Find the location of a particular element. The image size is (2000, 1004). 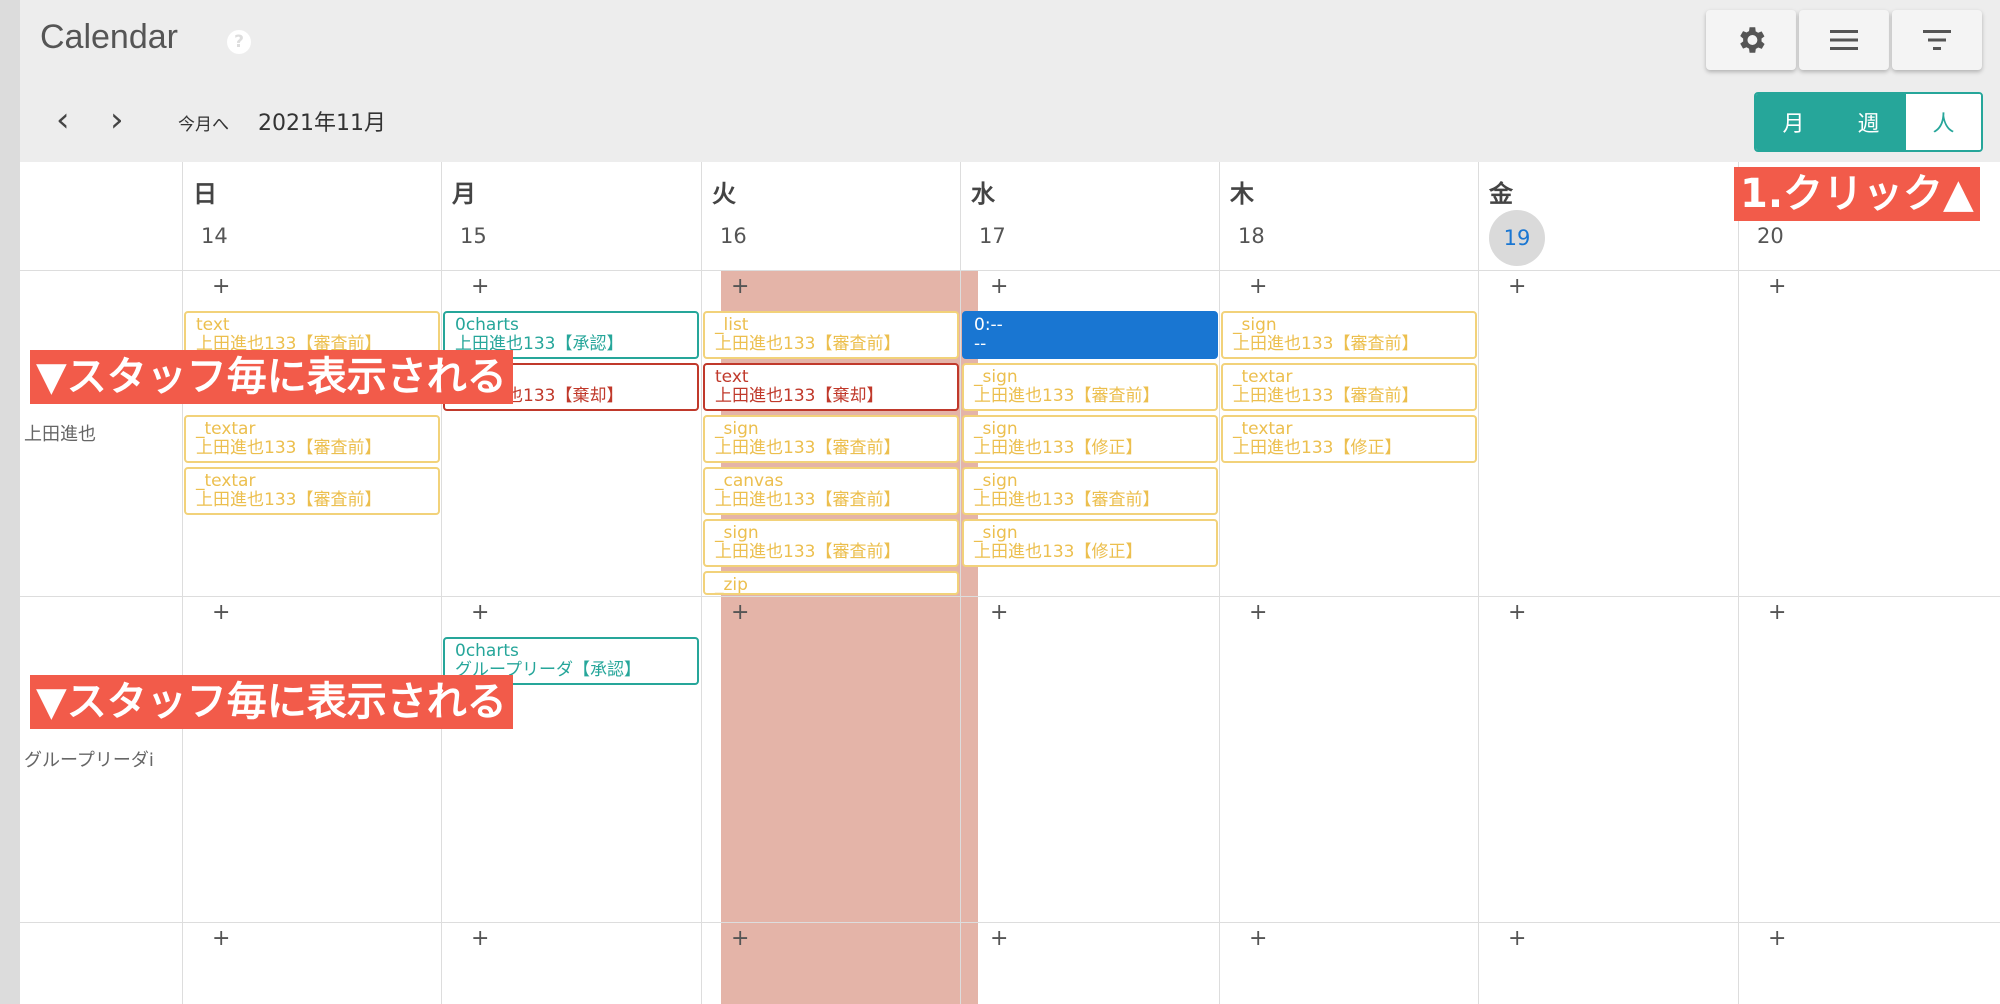

day-header-mon: 月 15 is located at coordinates (571, 216).